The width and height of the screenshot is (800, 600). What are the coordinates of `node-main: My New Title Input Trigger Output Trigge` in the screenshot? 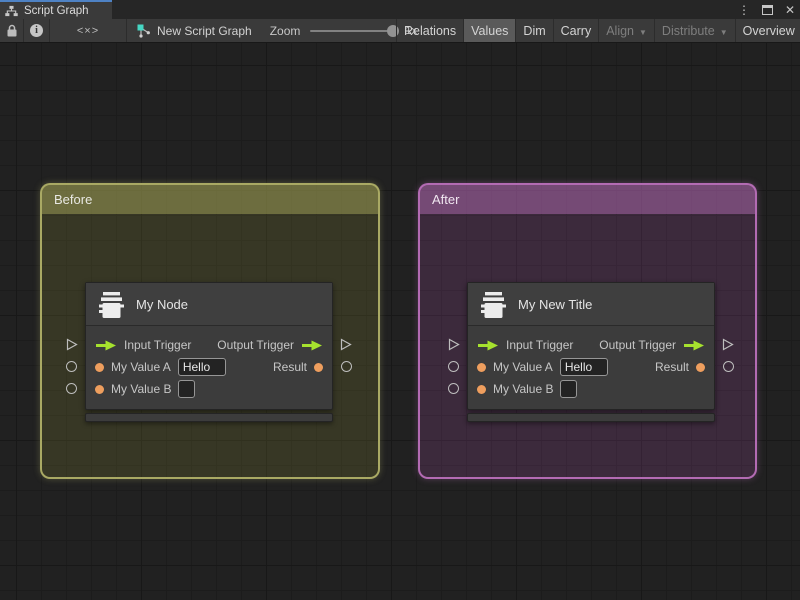 It's located at (591, 346).